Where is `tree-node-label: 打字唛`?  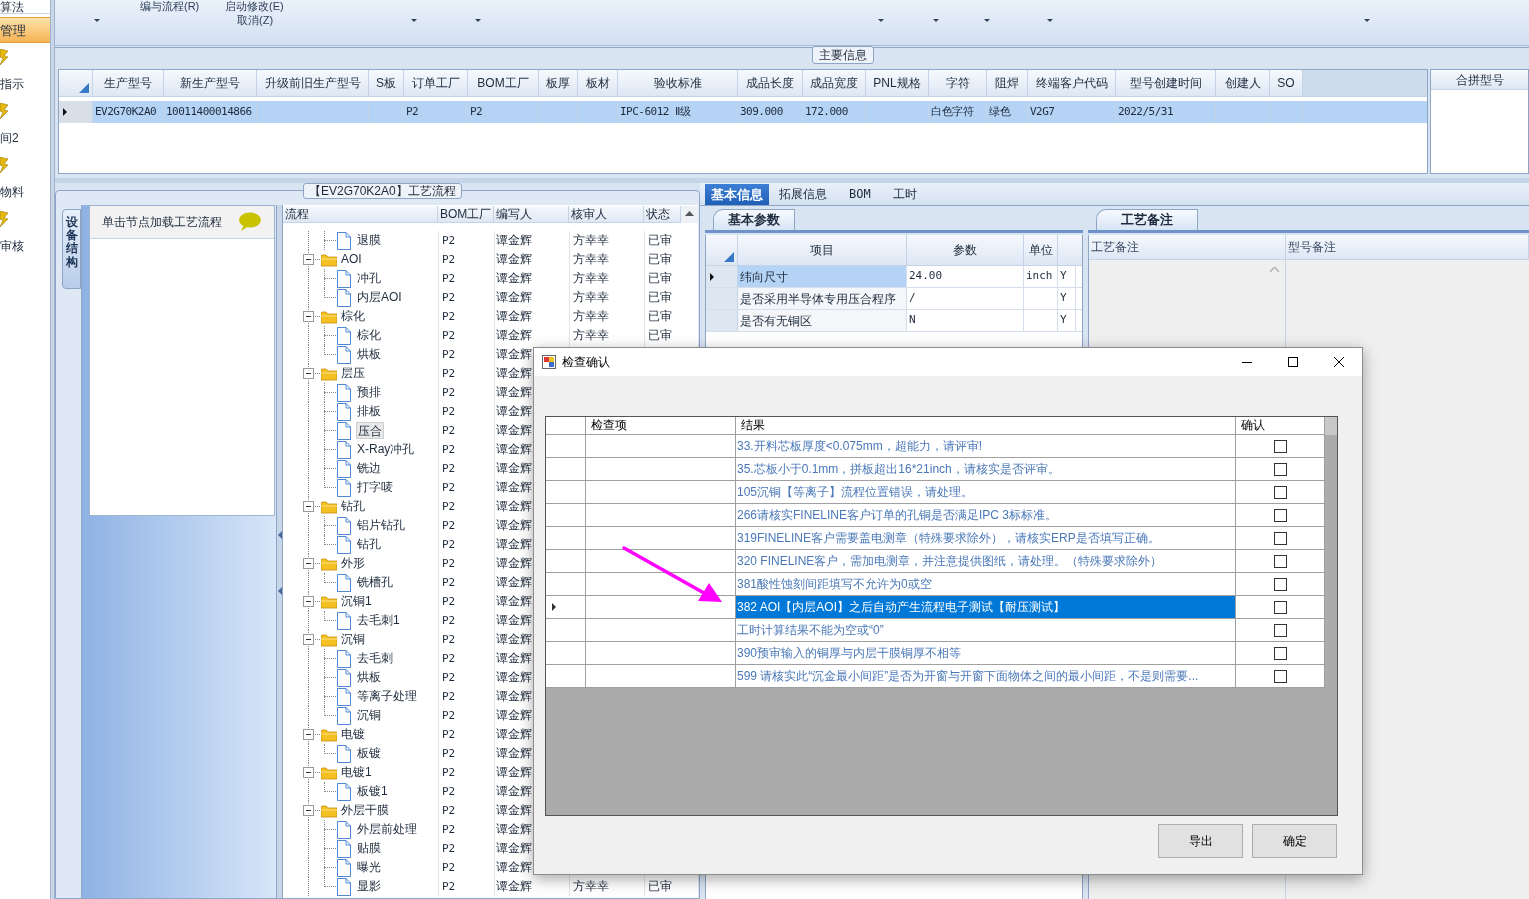
tree-node-label: 打字唛 is located at coordinates (375, 487).